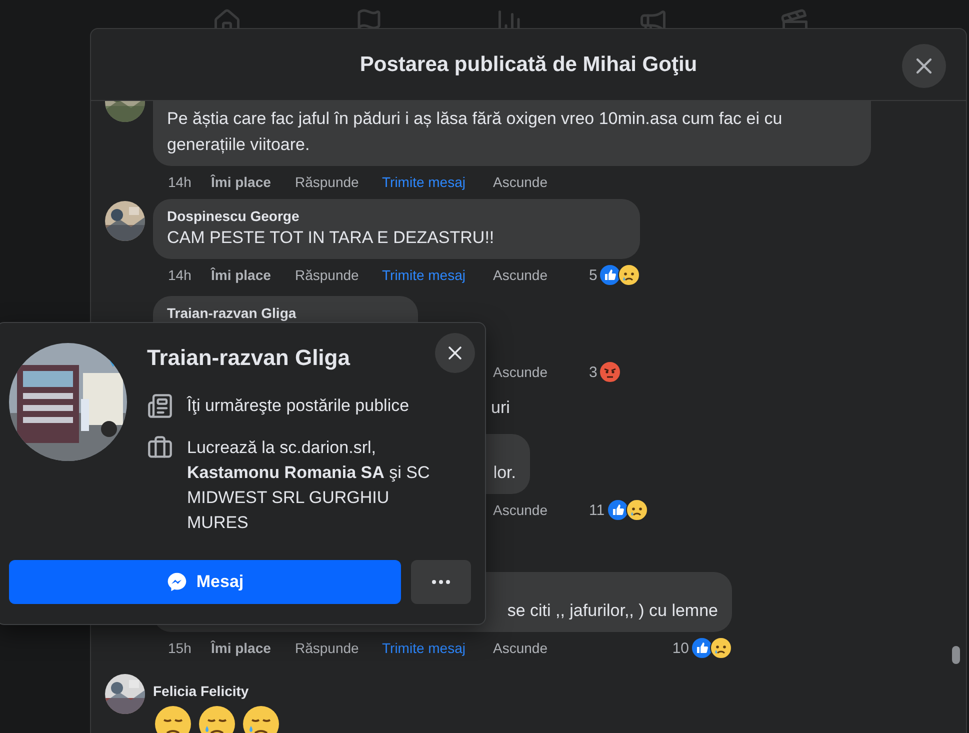 The height and width of the screenshot is (733, 969). Describe the element at coordinates (298, 406) in the screenshot. I see `profile-detail: Îţi urmăreşte postările publice` at that location.